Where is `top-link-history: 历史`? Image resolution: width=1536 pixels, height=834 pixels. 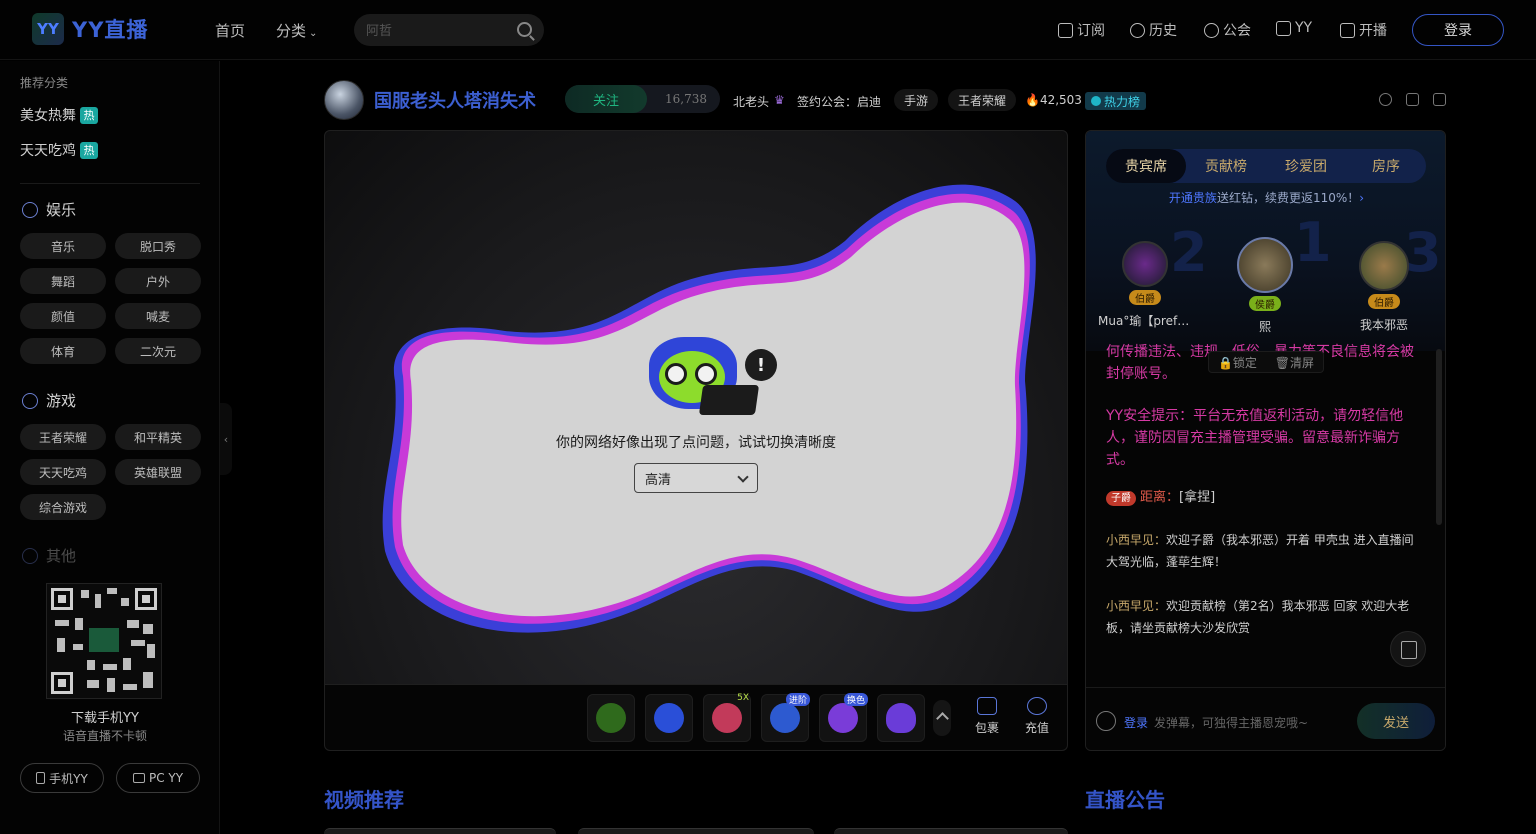 top-link-history: 历史 is located at coordinates (1153, 30).